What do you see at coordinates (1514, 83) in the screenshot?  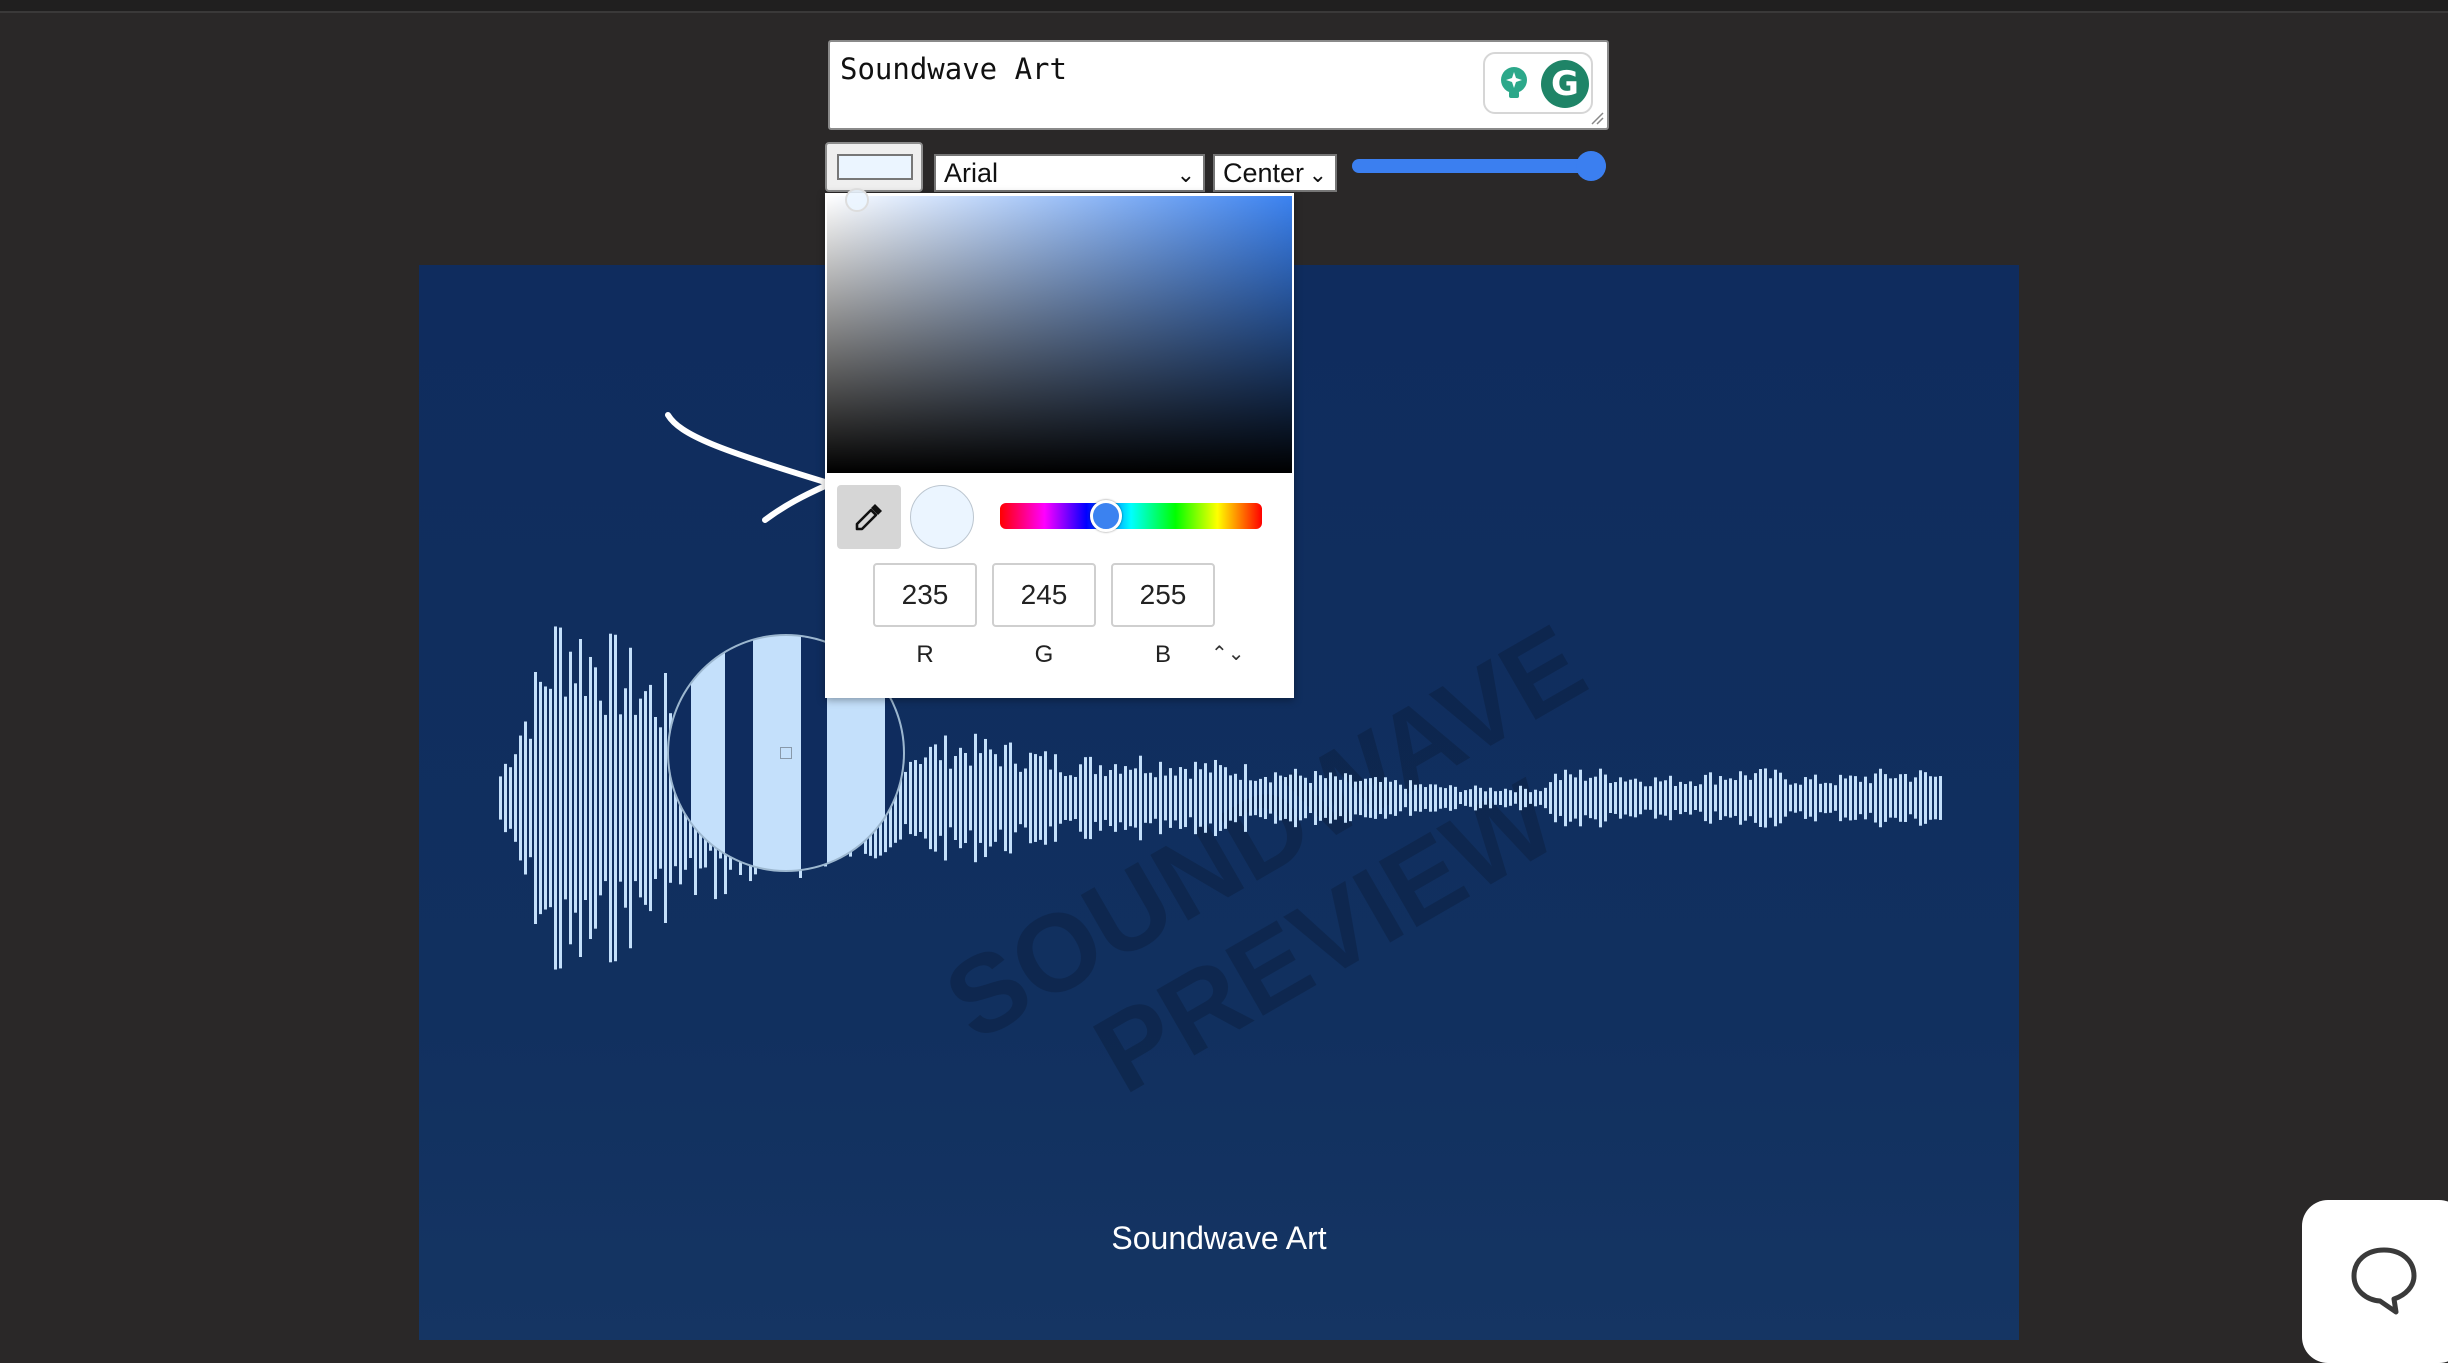 I see `lightbulb-icon` at bounding box center [1514, 83].